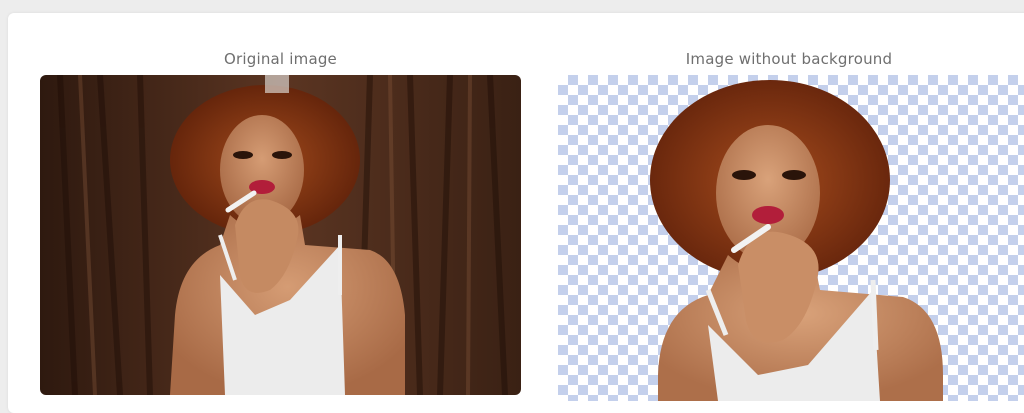 The width and height of the screenshot is (1024, 413). Describe the element at coordinates (789, 59) in the screenshot. I see `result-image-title: Image without background` at that location.